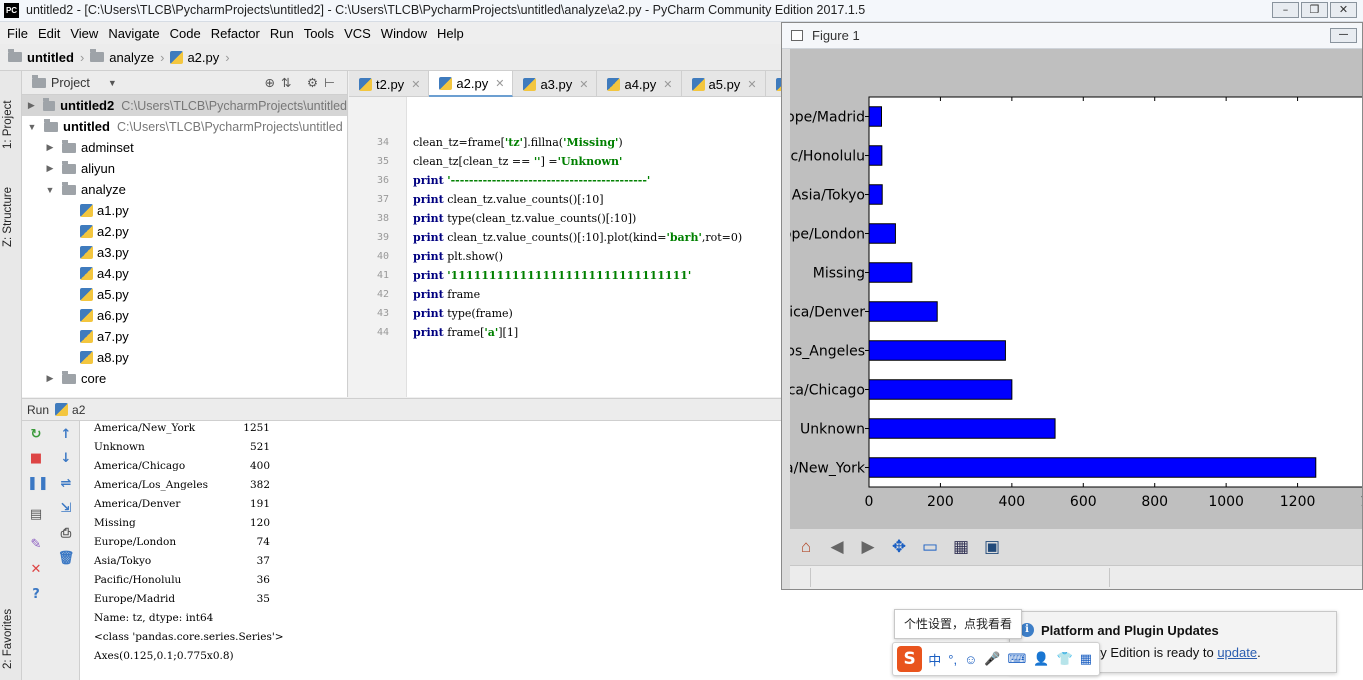  Describe the element at coordinates (1041, 659) in the screenshot. I see `user-icon: 👤` at that location.